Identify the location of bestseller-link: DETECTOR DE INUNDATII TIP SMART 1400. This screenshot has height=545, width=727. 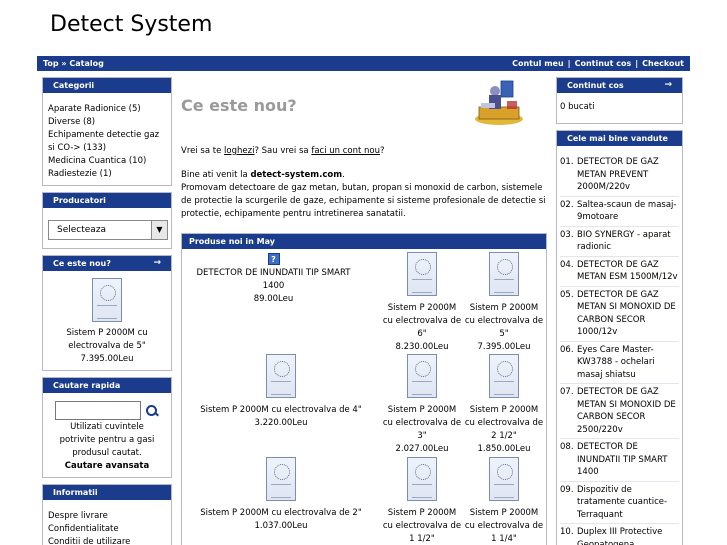
(628, 460).